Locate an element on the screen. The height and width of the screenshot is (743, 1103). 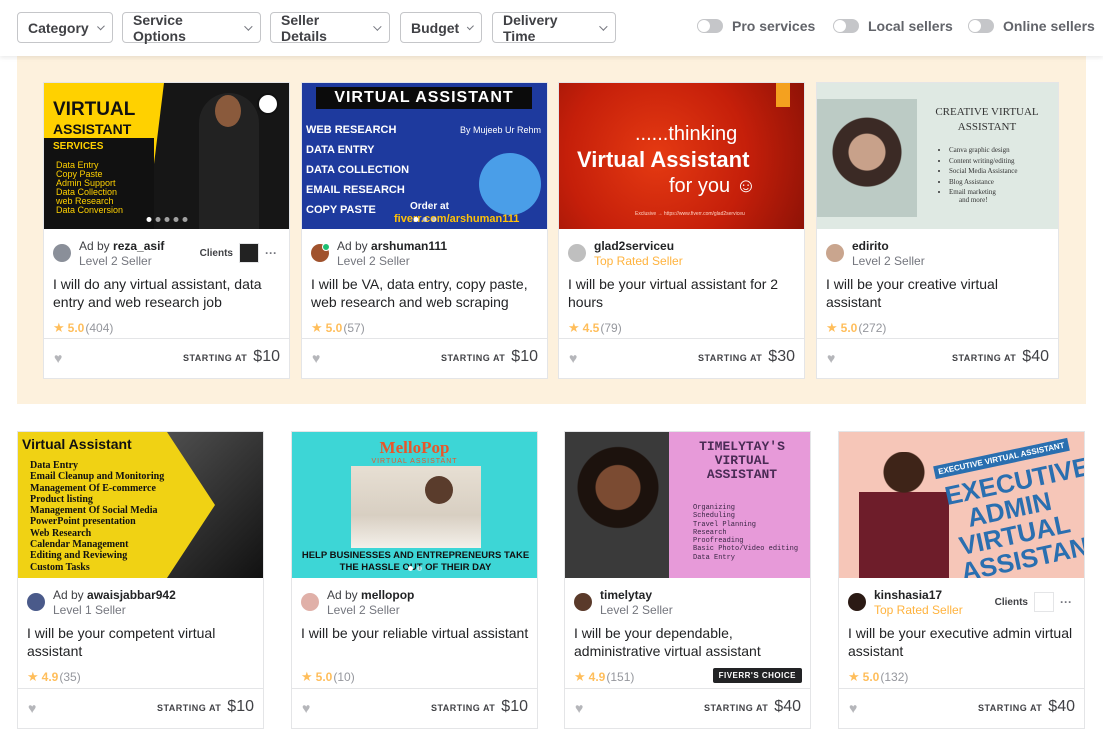
filter-service-options-button: Service Options is located at coordinates (191, 28).